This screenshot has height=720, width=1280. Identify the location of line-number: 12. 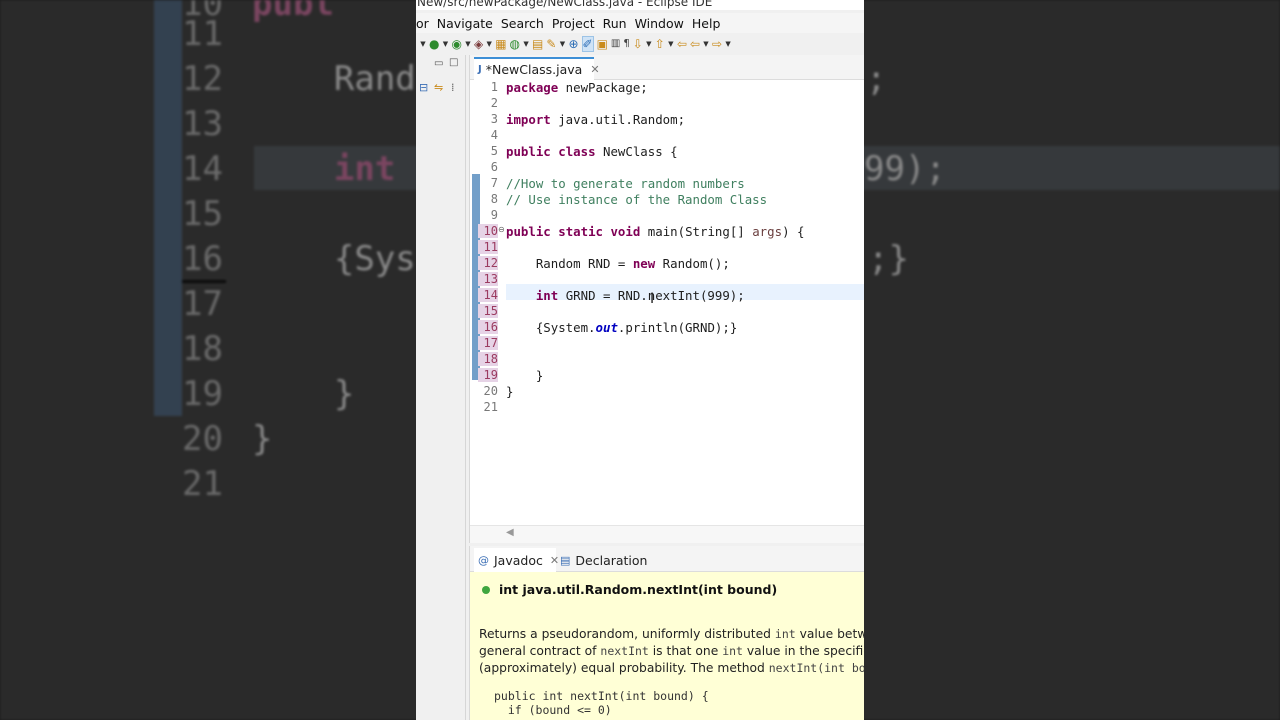
(488, 263).